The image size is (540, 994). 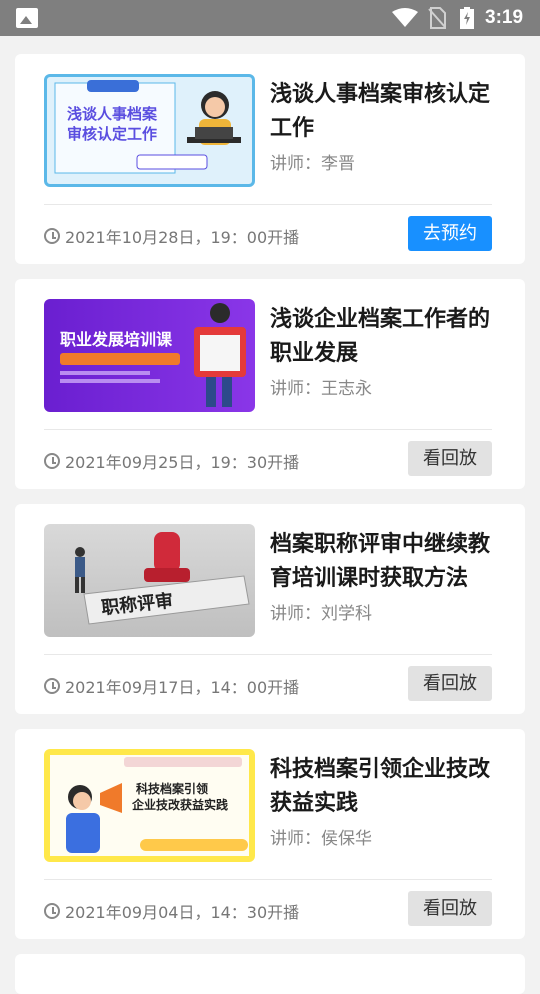 What do you see at coordinates (149, 580) in the screenshot?
I see `course-thumbnail: 职称评审` at bounding box center [149, 580].